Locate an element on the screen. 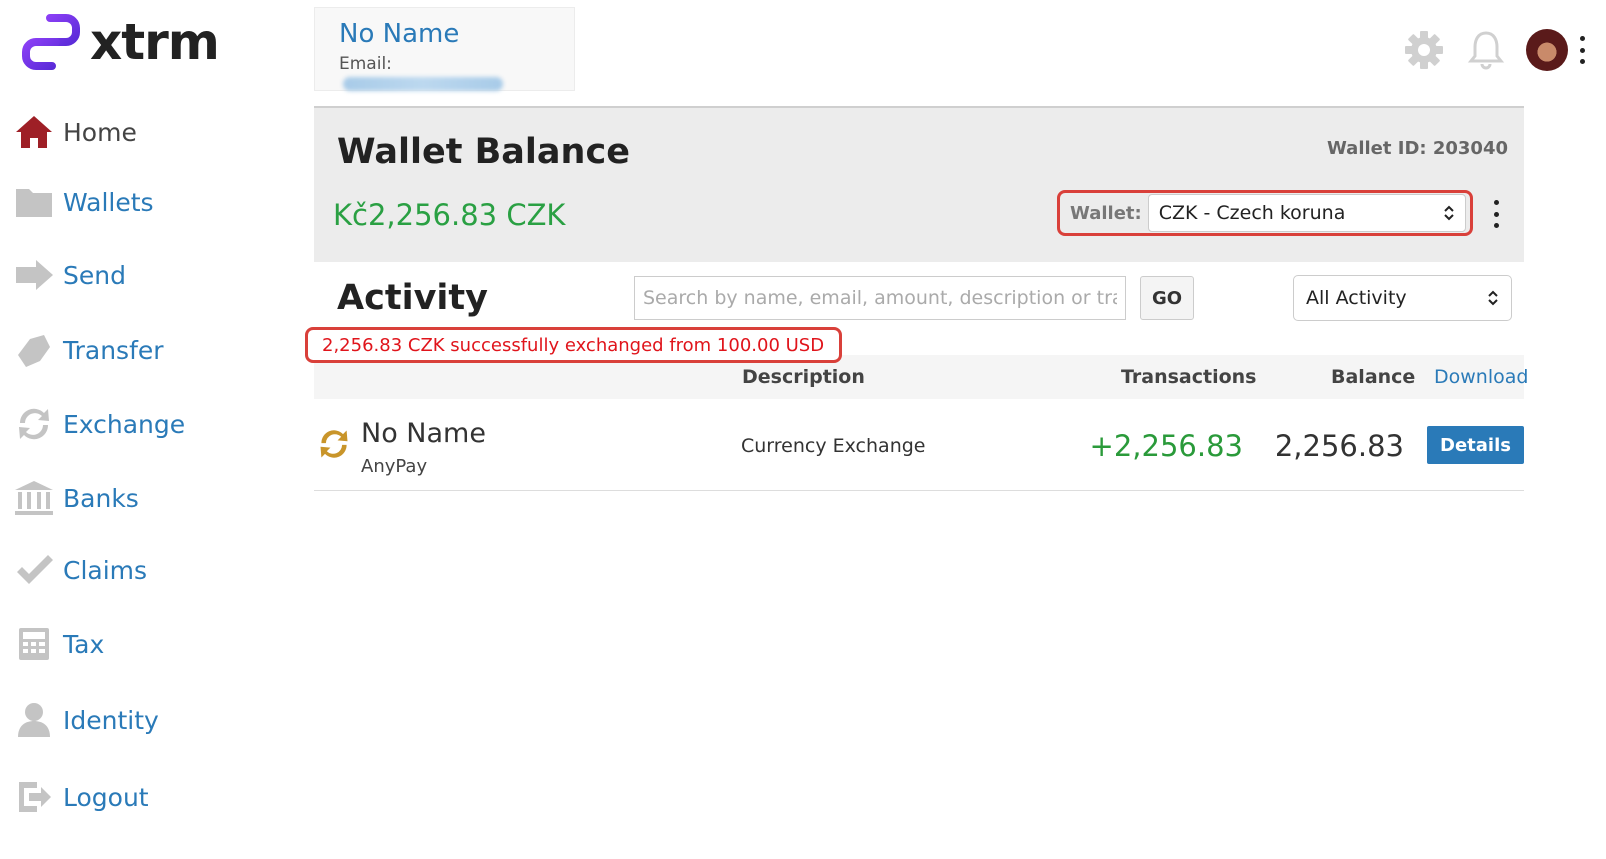 Image resolution: width=1606 pixels, height=859 pixels. row-subtitle: AnyPay is located at coordinates (394, 466).